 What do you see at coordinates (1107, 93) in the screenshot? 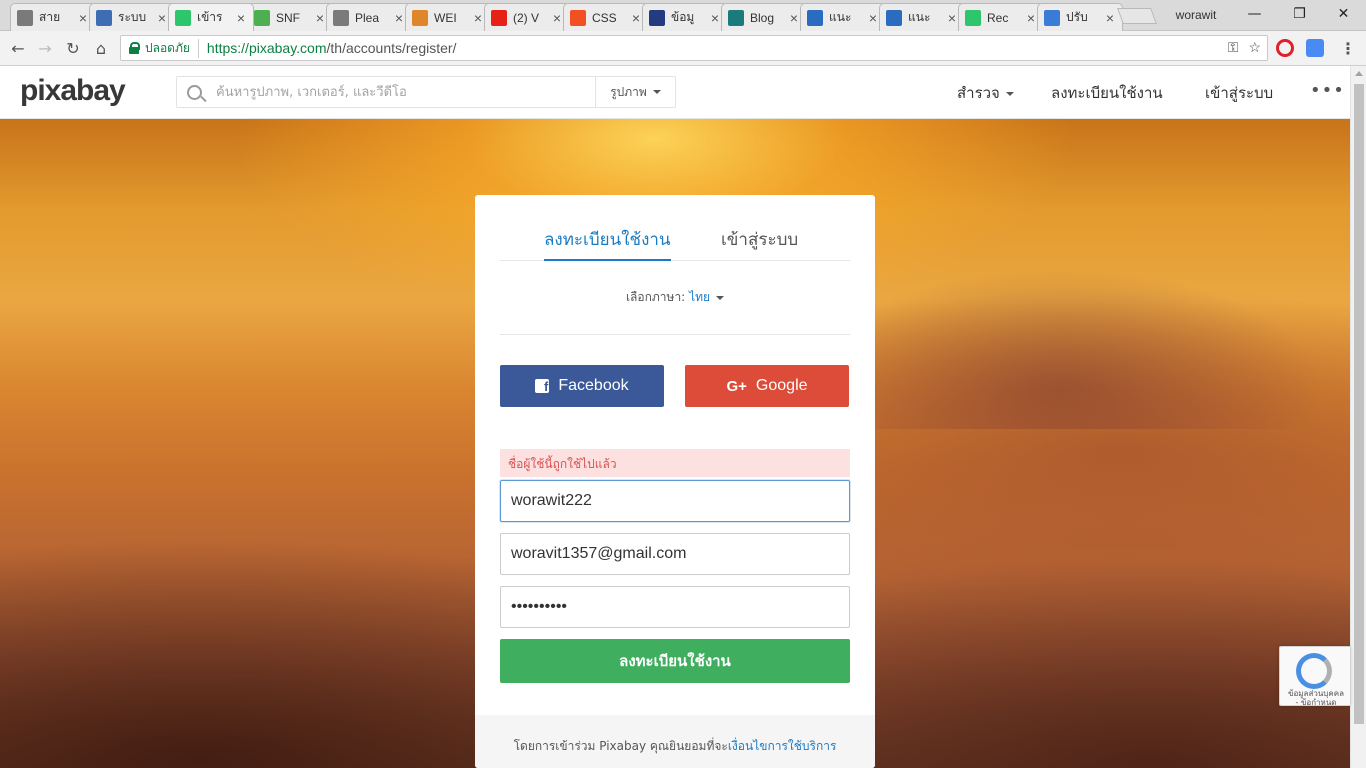
I see `nav-register: ลงทะเบียนใช้งาน` at bounding box center [1107, 93].